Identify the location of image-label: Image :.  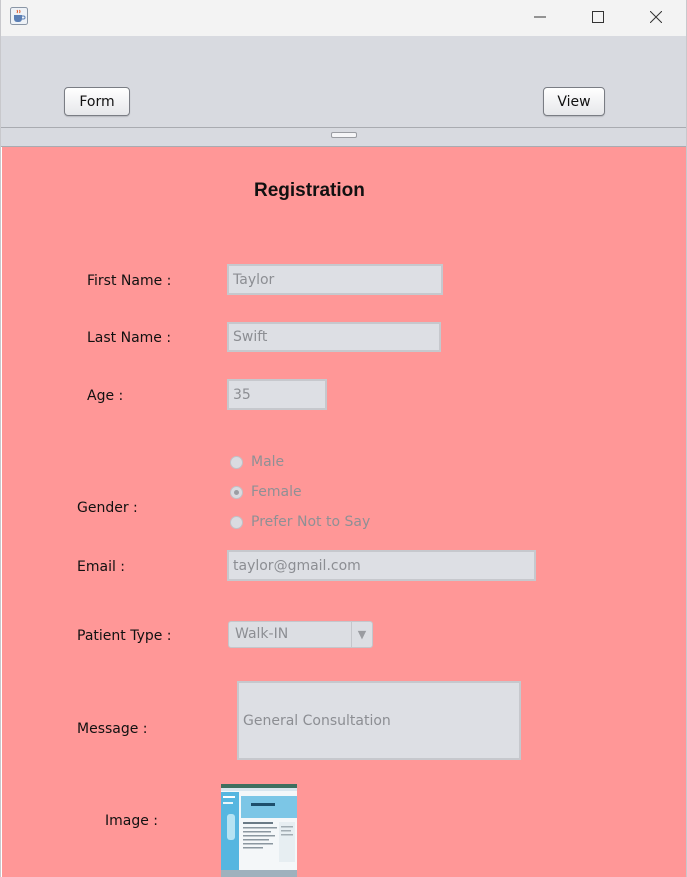
(132, 821).